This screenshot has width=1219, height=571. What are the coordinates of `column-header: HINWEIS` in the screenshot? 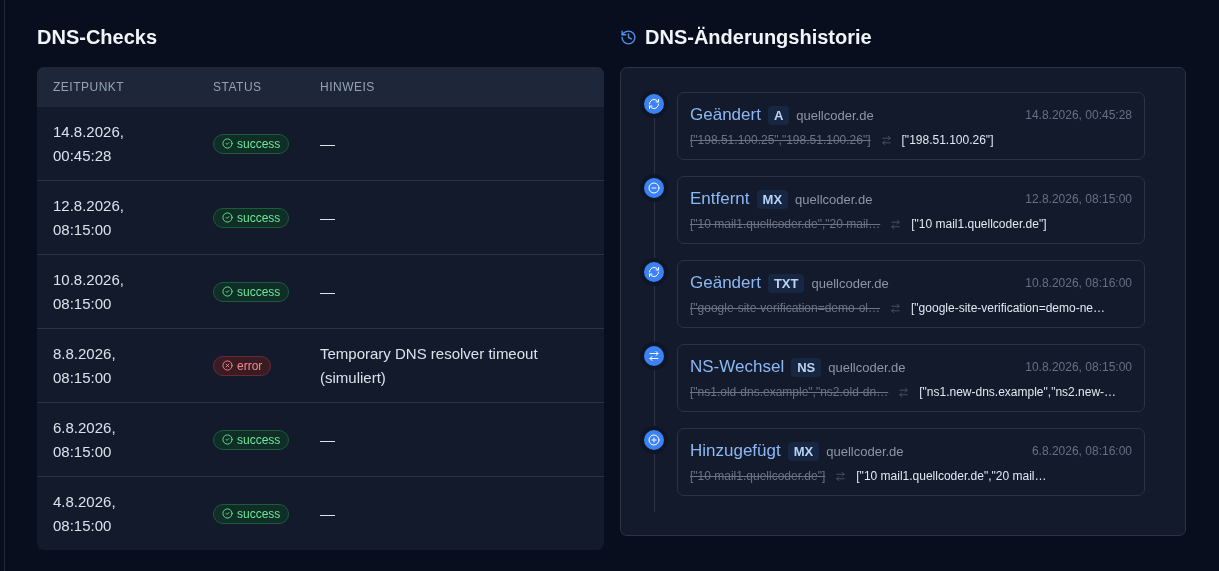 It's located at (348, 87).